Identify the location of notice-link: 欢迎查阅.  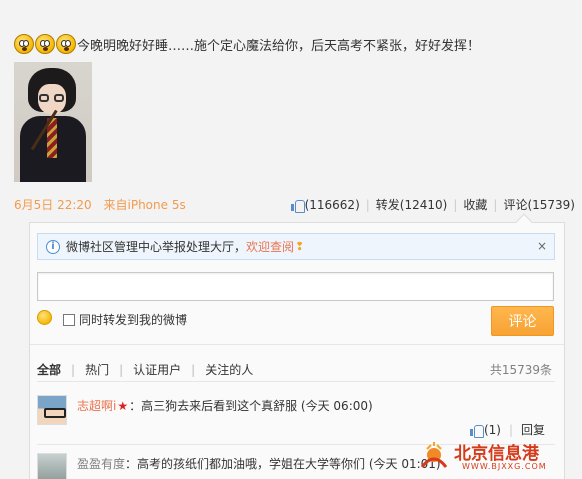
(270, 246).